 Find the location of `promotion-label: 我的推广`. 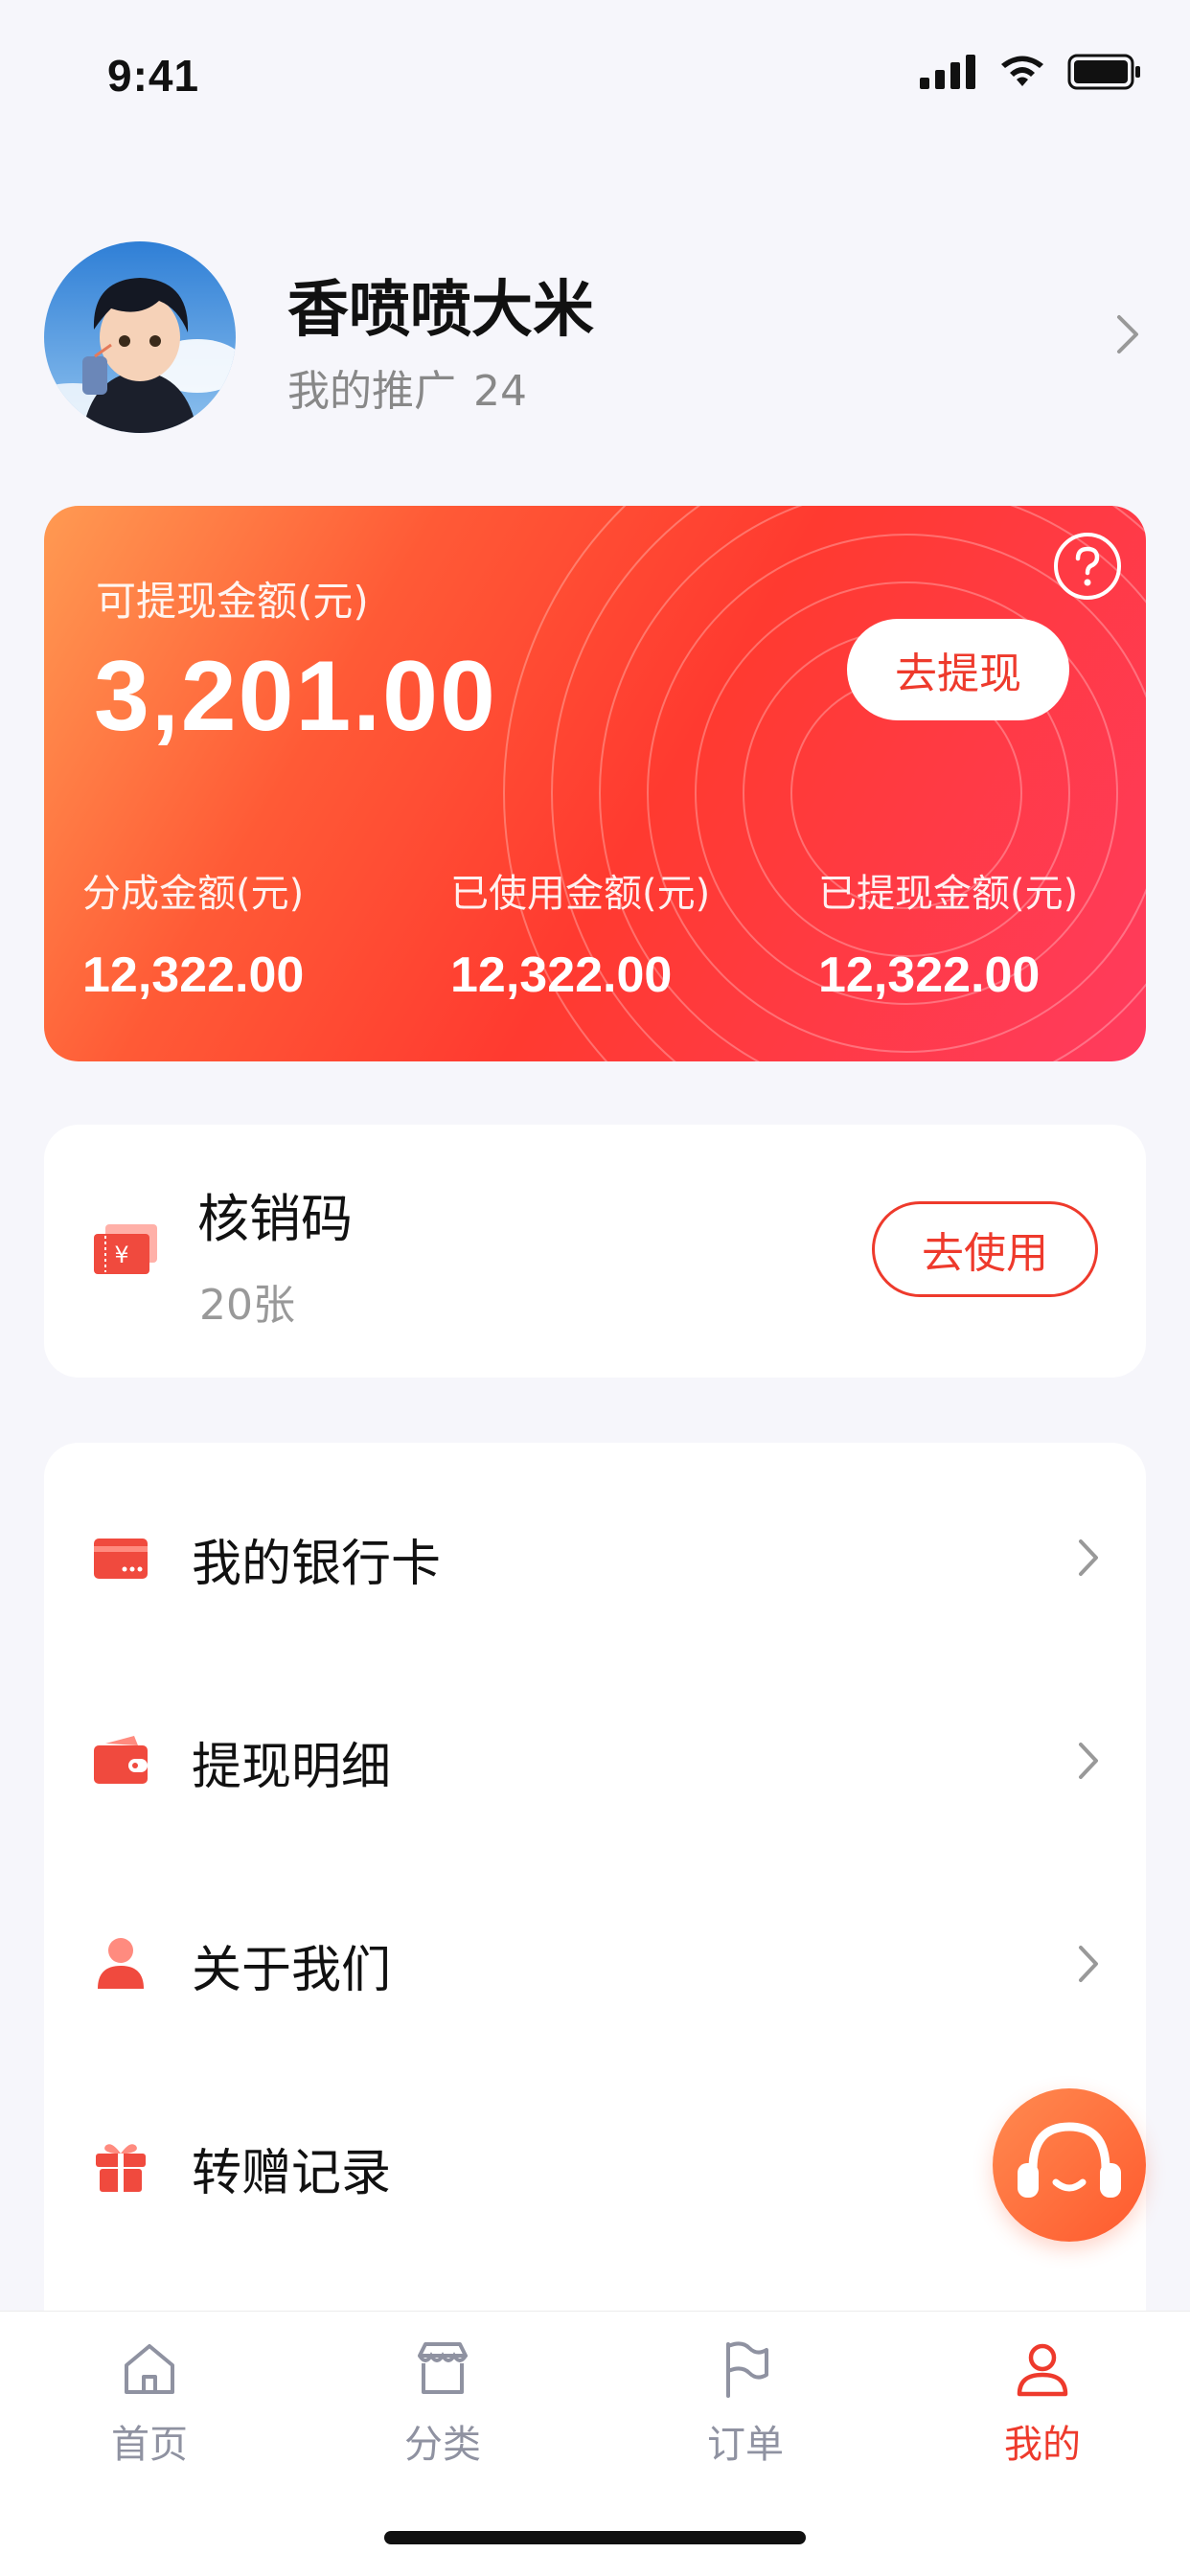

promotion-label: 我的推广 is located at coordinates (372, 391).